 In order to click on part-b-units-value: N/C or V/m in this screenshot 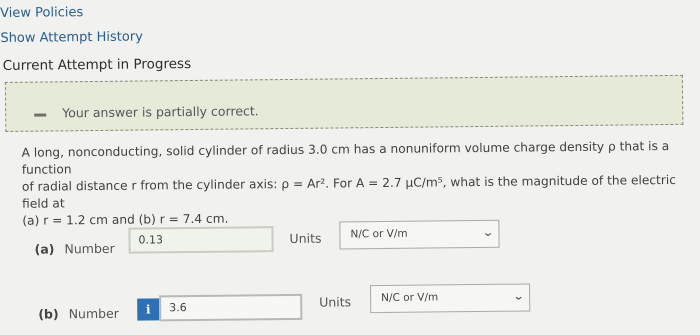, I will do `click(410, 298)`.